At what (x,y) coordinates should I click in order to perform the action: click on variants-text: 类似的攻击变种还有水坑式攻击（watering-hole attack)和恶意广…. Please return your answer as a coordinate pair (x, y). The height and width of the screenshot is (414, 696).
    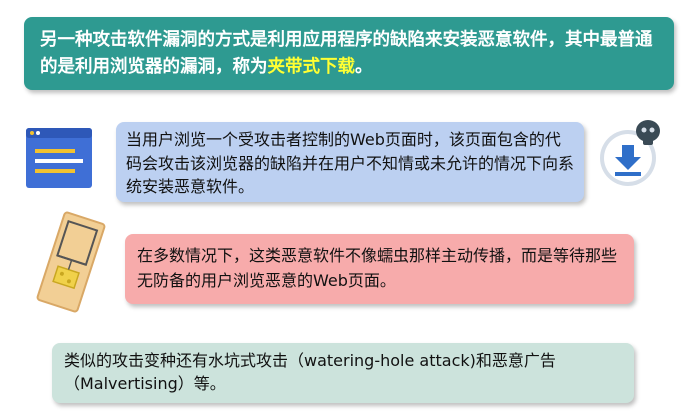
    Looking at the image, I should click on (310, 372).